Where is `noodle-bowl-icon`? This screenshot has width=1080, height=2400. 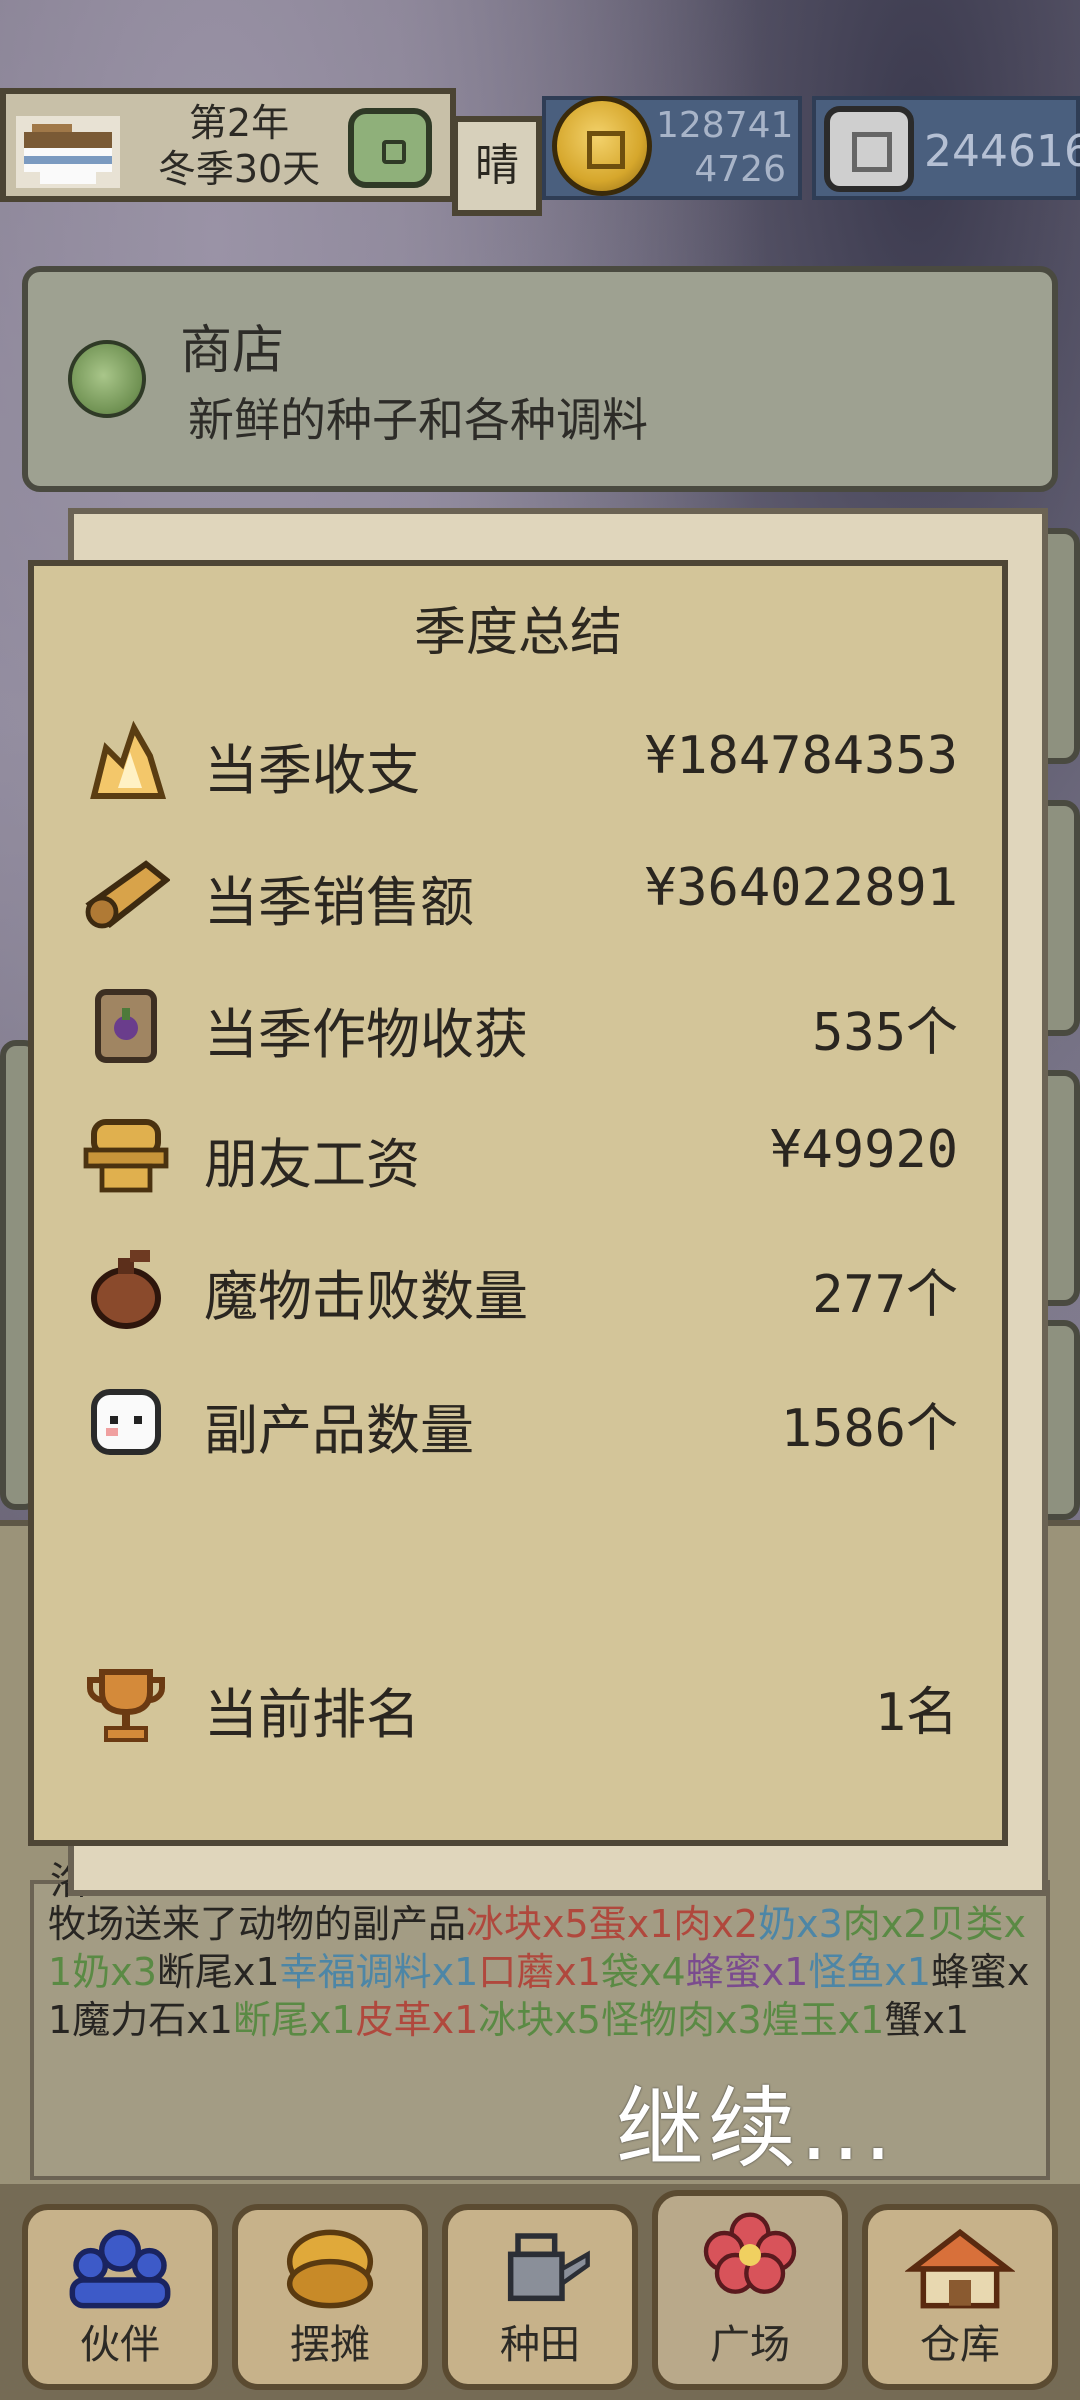 noodle-bowl-icon is located at coordinates (68, 152).